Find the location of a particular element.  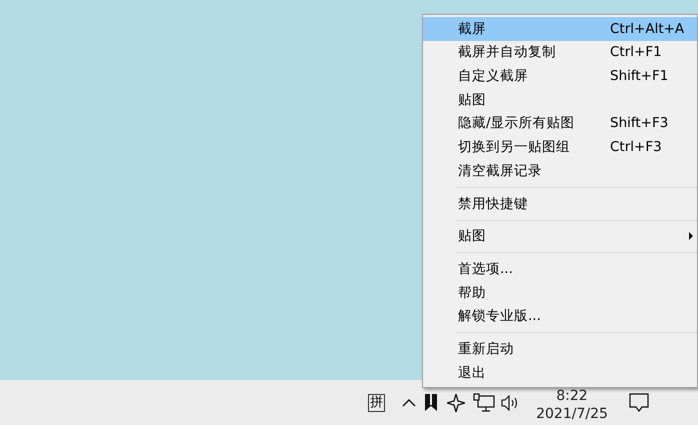

menu-item: 隐藏/显示所有贴图 Shift+F3 is located at coordinates (560, 124).